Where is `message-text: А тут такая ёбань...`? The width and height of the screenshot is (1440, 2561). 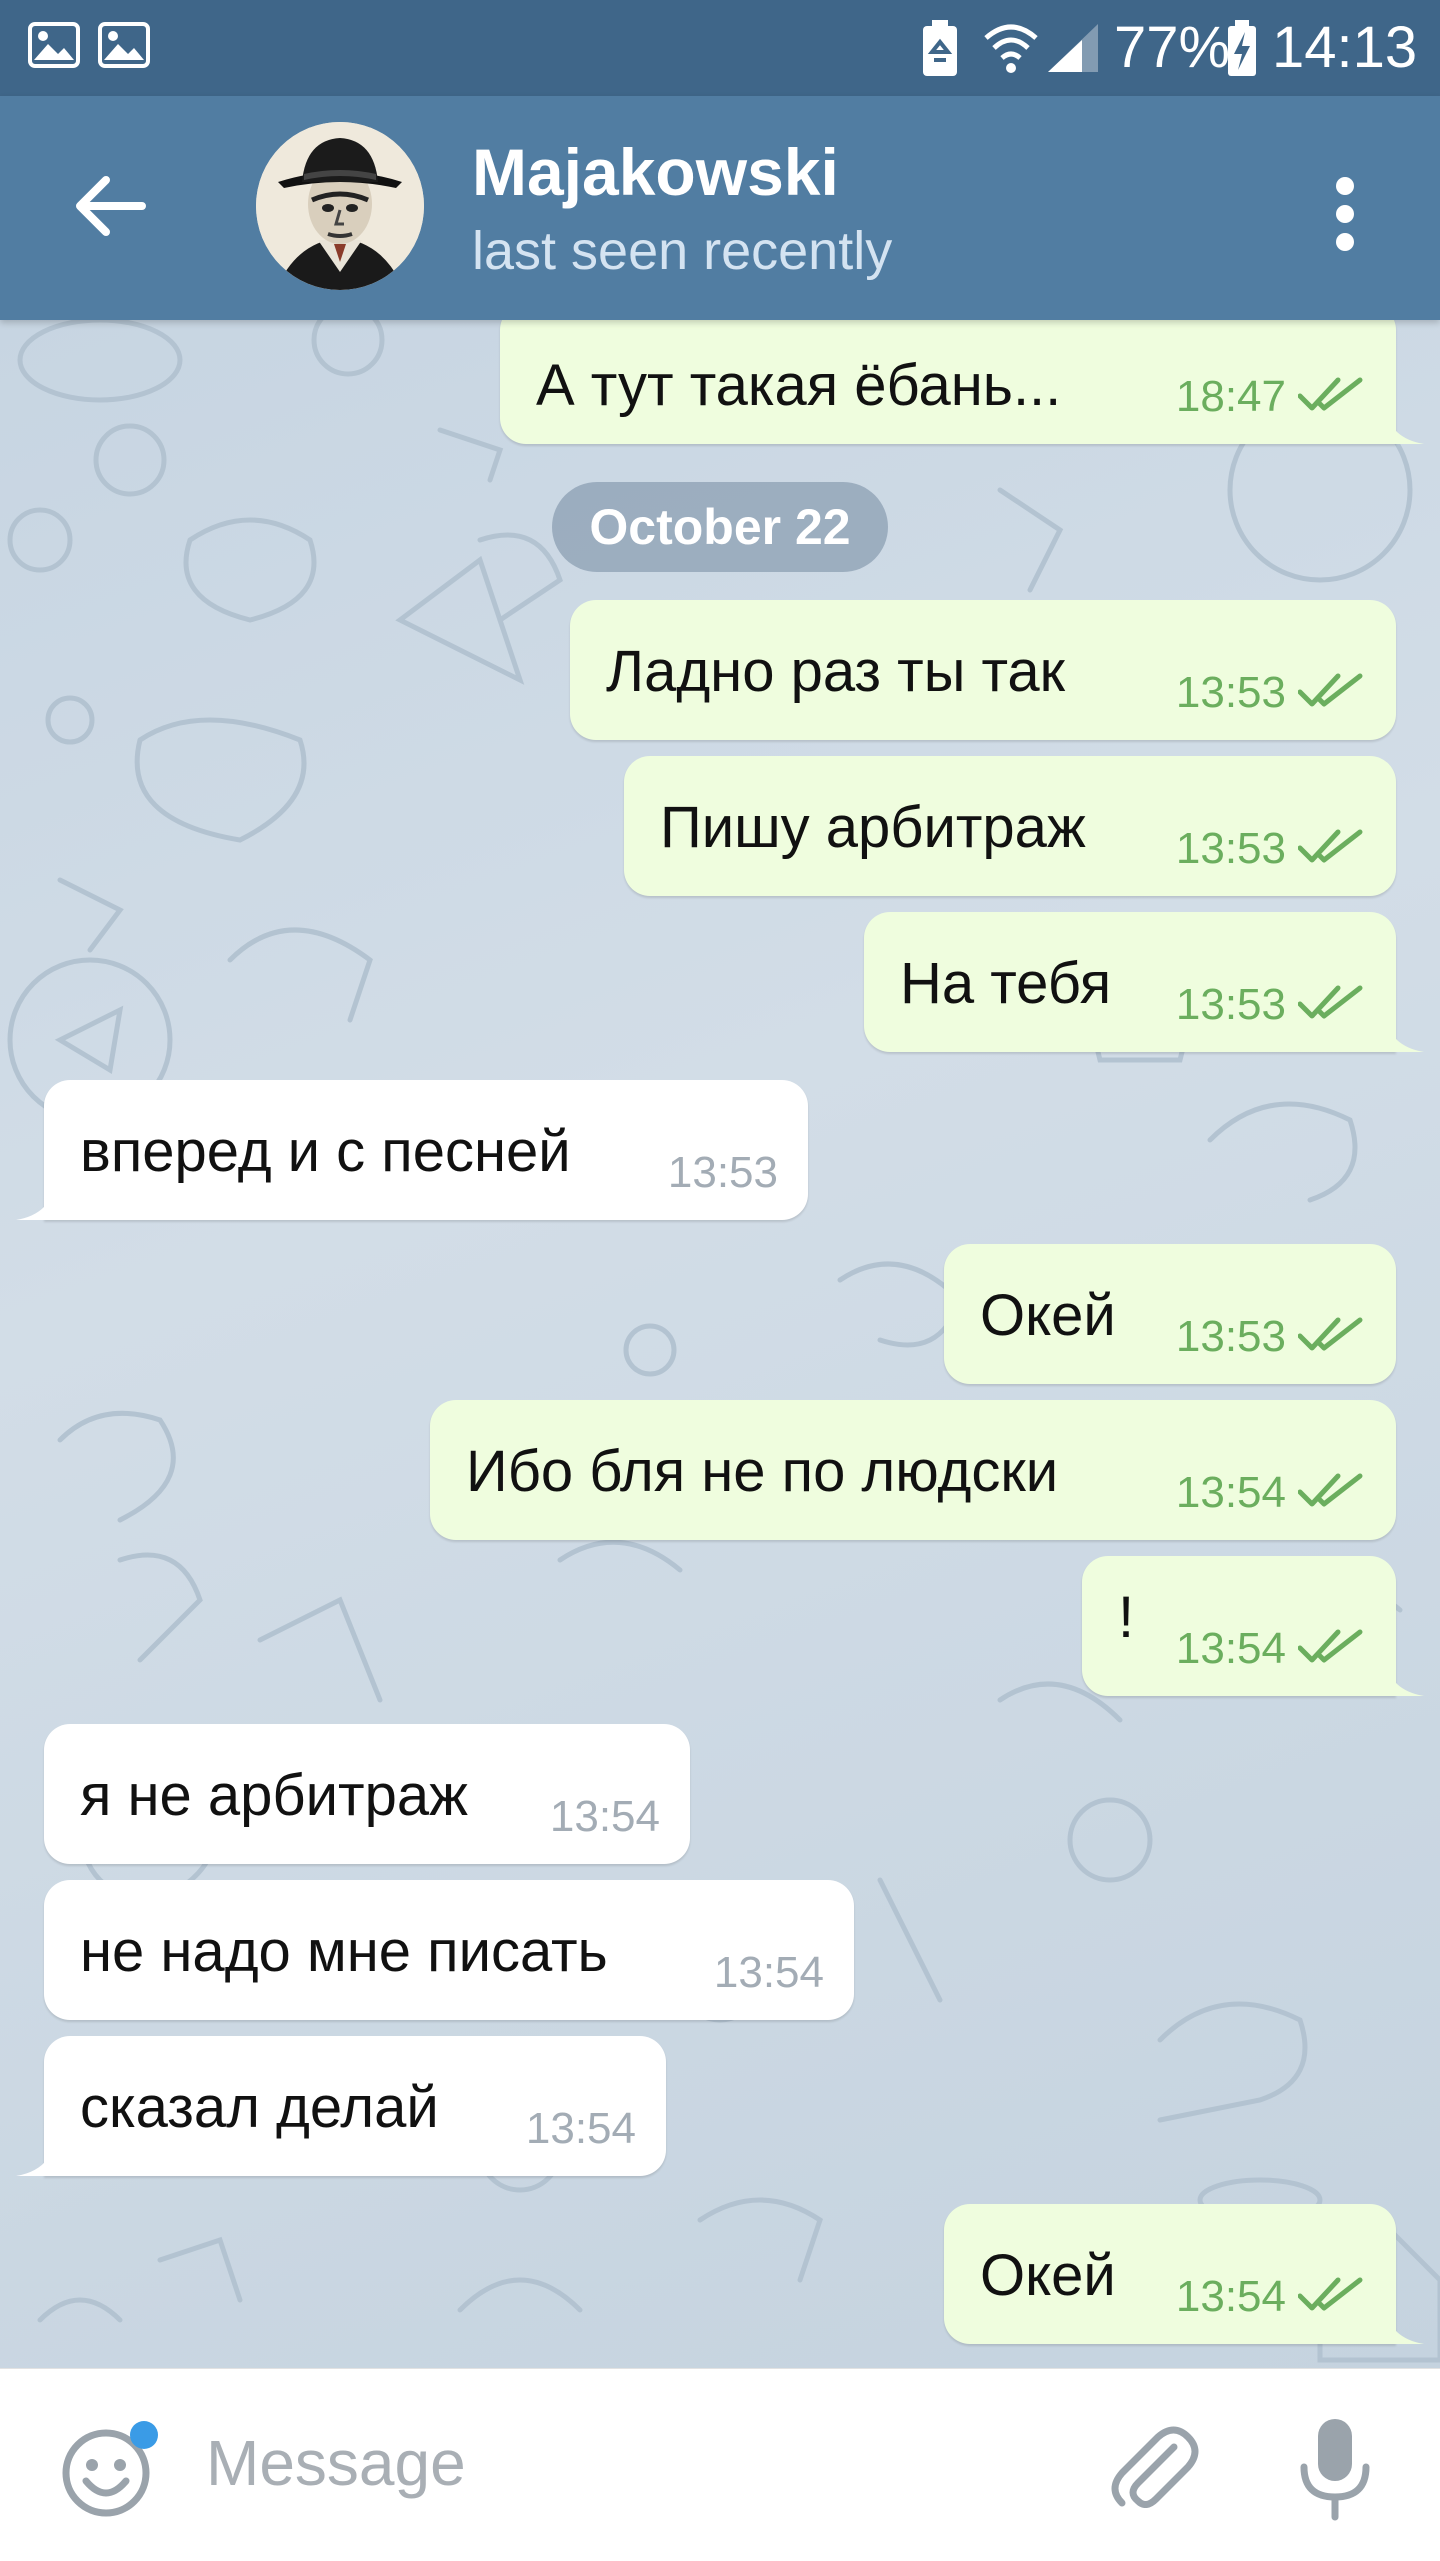 message-text: А тут такая ёбань... is located at coordinates (799, 385).